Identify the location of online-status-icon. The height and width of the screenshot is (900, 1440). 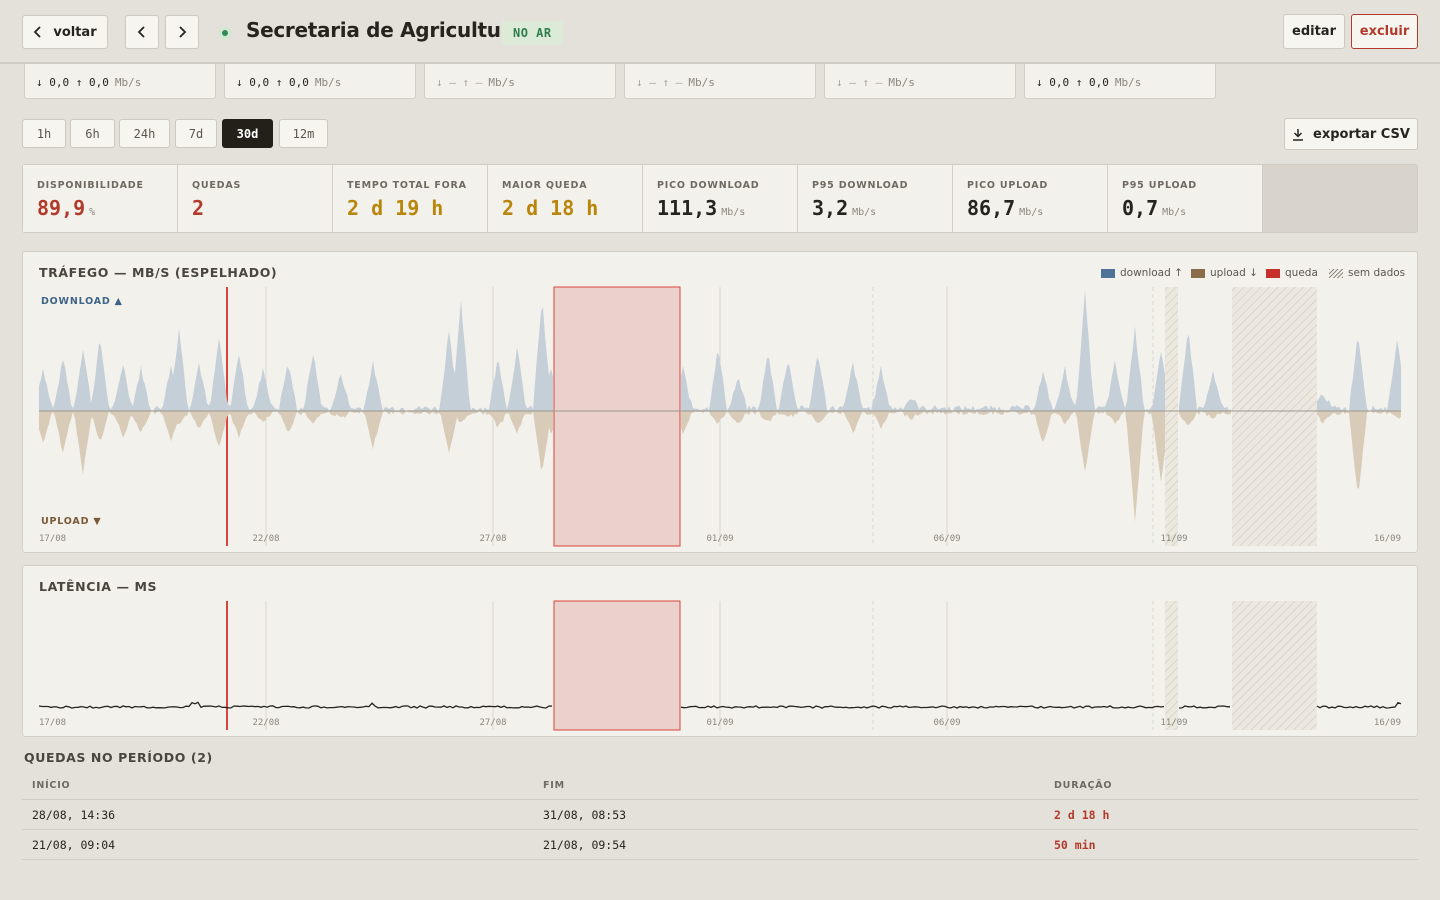
(225, 33).